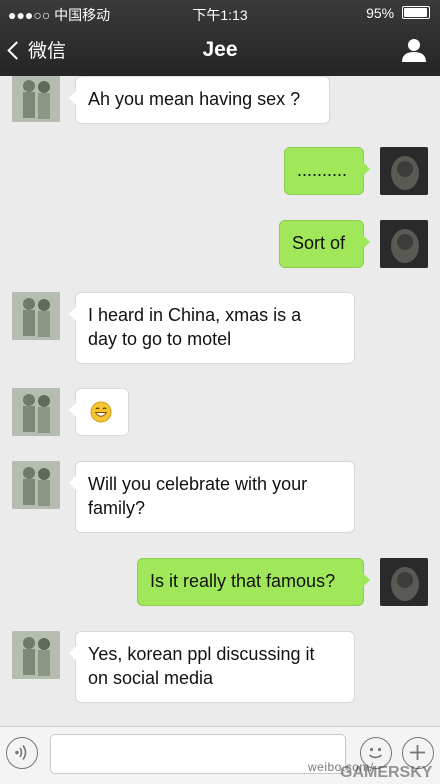 The width and height of the screenshot is (440, 784). I want to click on message-bubble-1: Ah you mean having sex ?, so click(199, 100).